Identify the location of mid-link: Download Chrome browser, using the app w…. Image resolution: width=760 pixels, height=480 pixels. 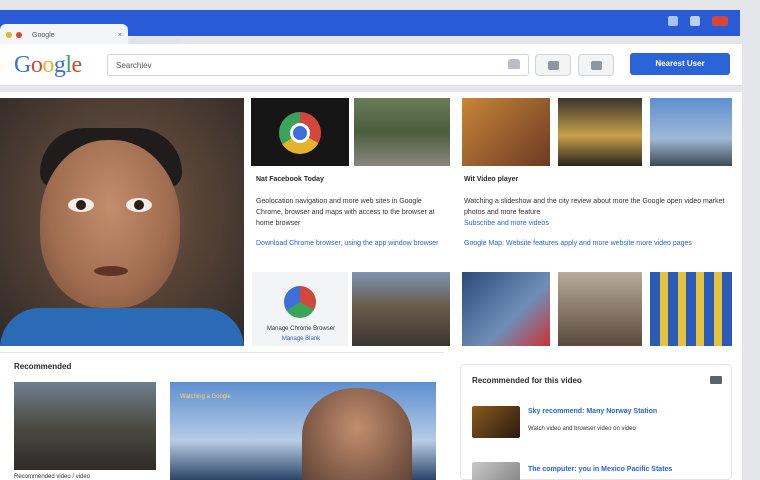
(351, 249).